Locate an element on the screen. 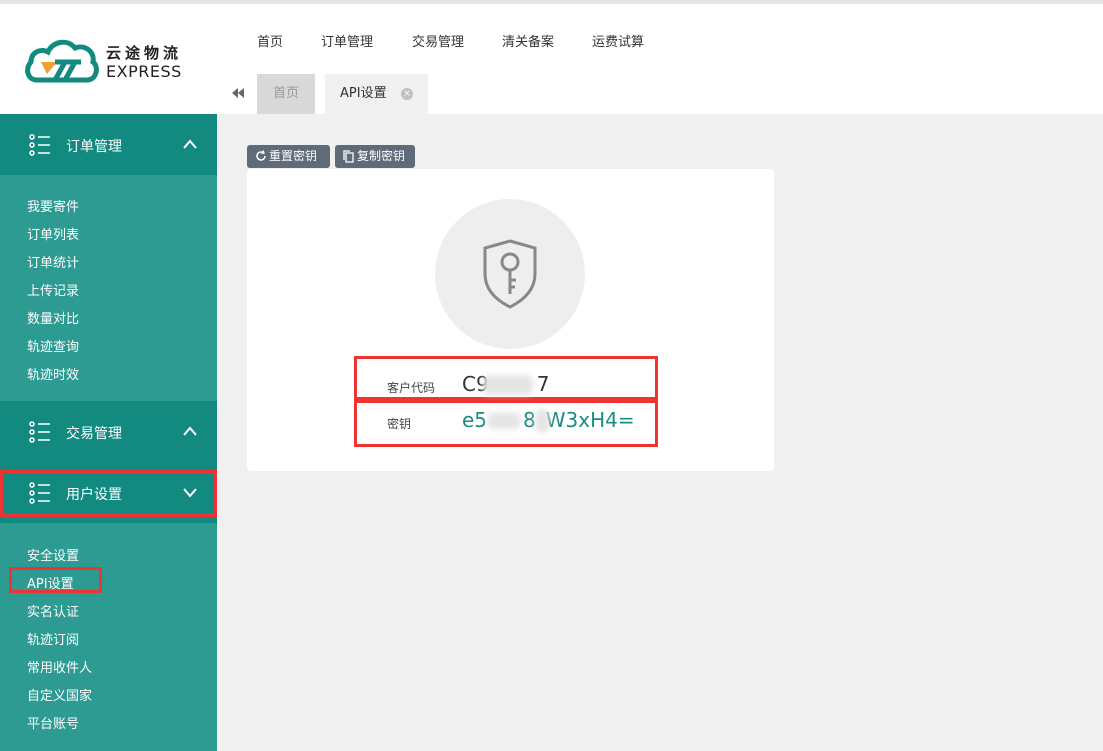 This screenshot has width=1103, height=751. double-chevron-left-icon is located at coordinates (238, 93).